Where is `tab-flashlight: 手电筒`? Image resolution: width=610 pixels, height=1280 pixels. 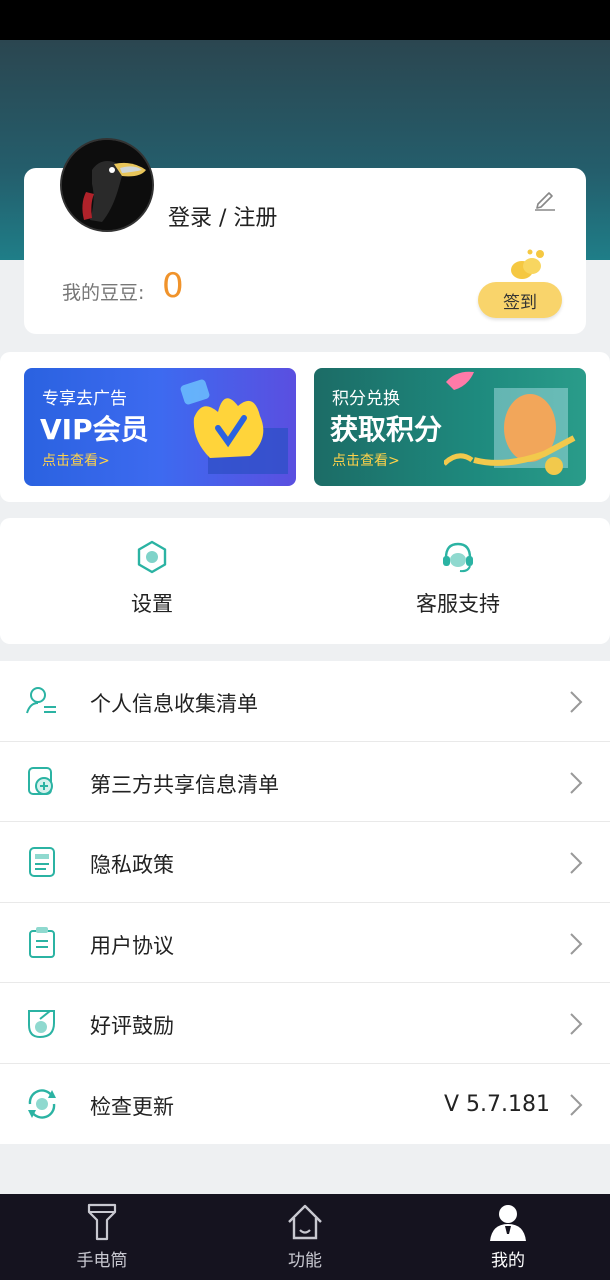 tab-flashlight: 手电筒 is located at coordinates (102, 1236).